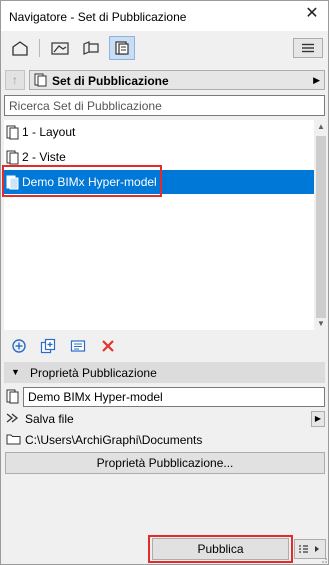 Image resolution: width=329 pixels, height=565 pixels. I want to click on up-level-button: ↑, so click(15, 80).